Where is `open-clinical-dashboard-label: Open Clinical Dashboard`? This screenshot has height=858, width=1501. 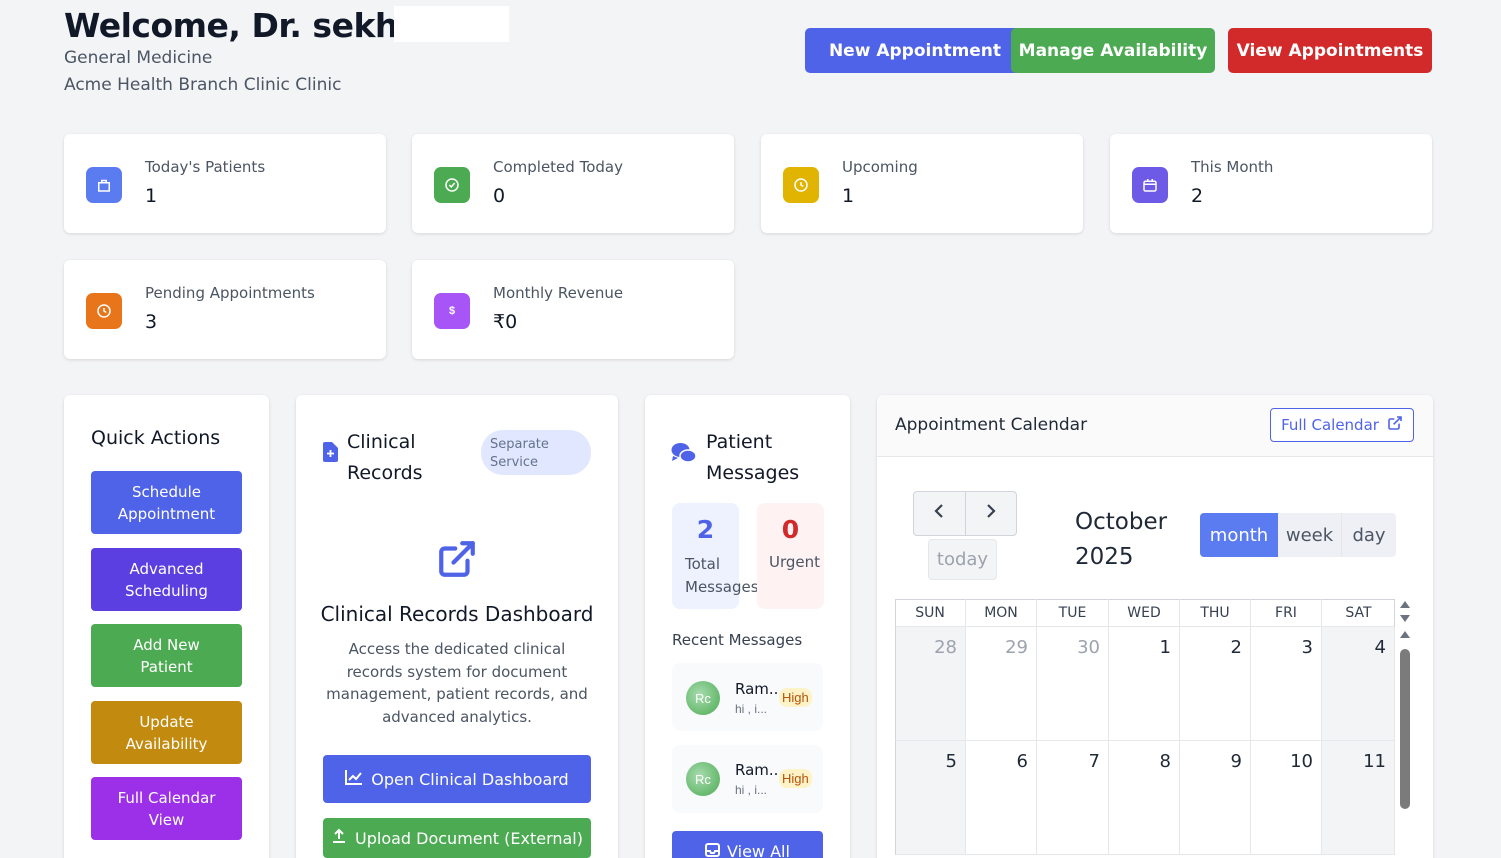 open-clinical-dashboard-label: Open Clinical Dashboard is located at coordinates (470, 779).